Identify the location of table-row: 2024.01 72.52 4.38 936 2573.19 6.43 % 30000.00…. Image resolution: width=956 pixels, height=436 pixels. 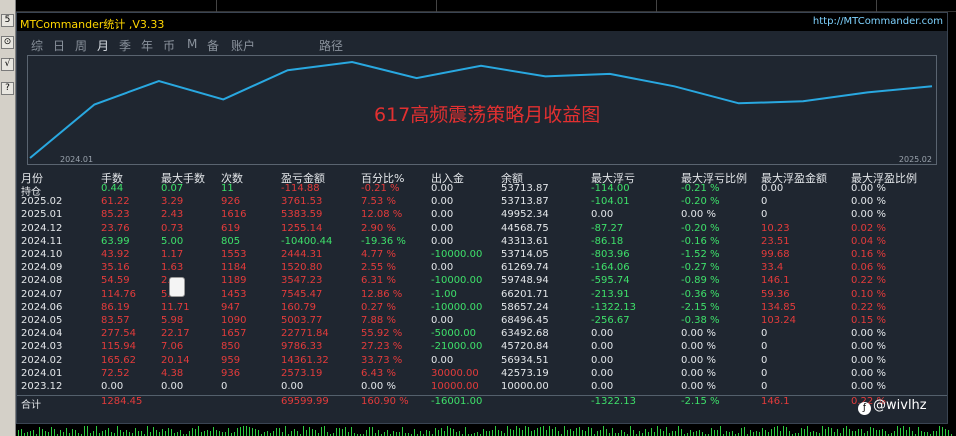
(482, 374).